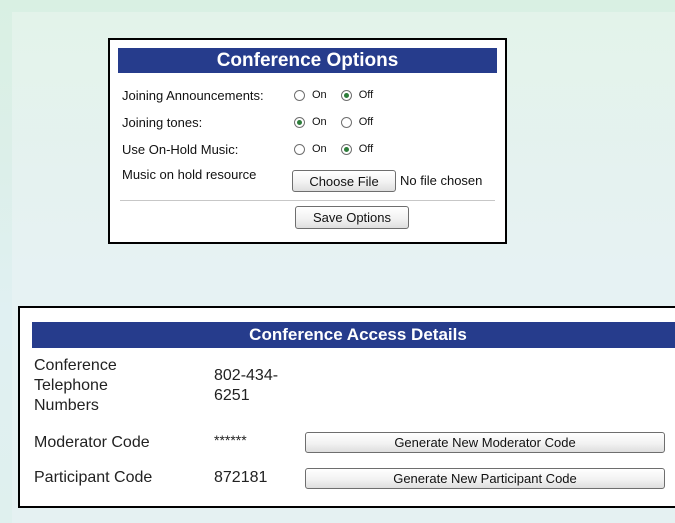 This screenshot has height=523, width=675. I want to click on joining-tones-label: Joining tones:, so click(162, 122).